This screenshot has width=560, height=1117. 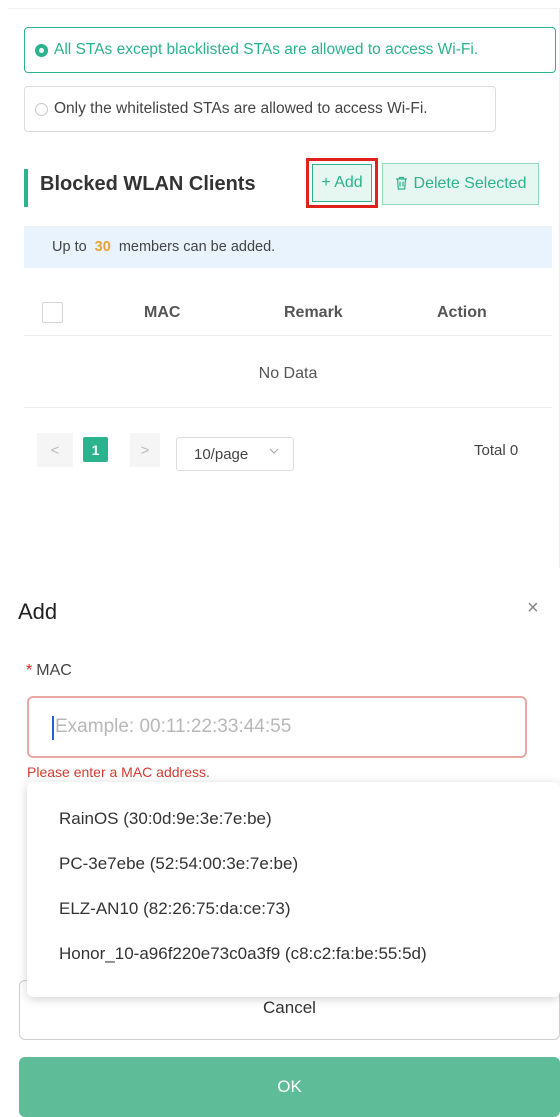 I want to click on suggestion-item: PC-3e7ebe (52:54:00:3e:7e:be), so click(x=178, y=864).